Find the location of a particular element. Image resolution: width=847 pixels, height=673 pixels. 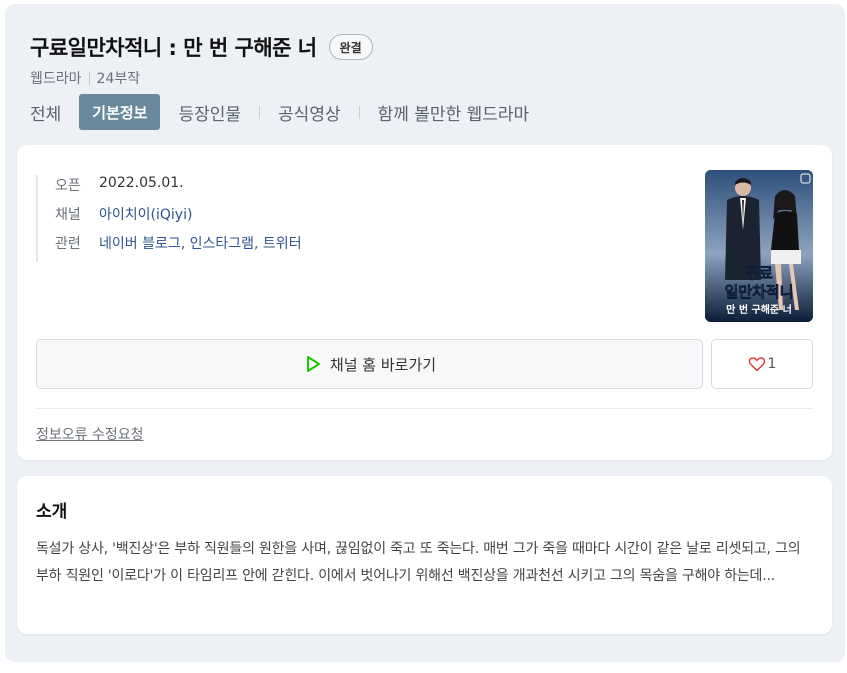

section-divider is located at coordinates (424, 408).